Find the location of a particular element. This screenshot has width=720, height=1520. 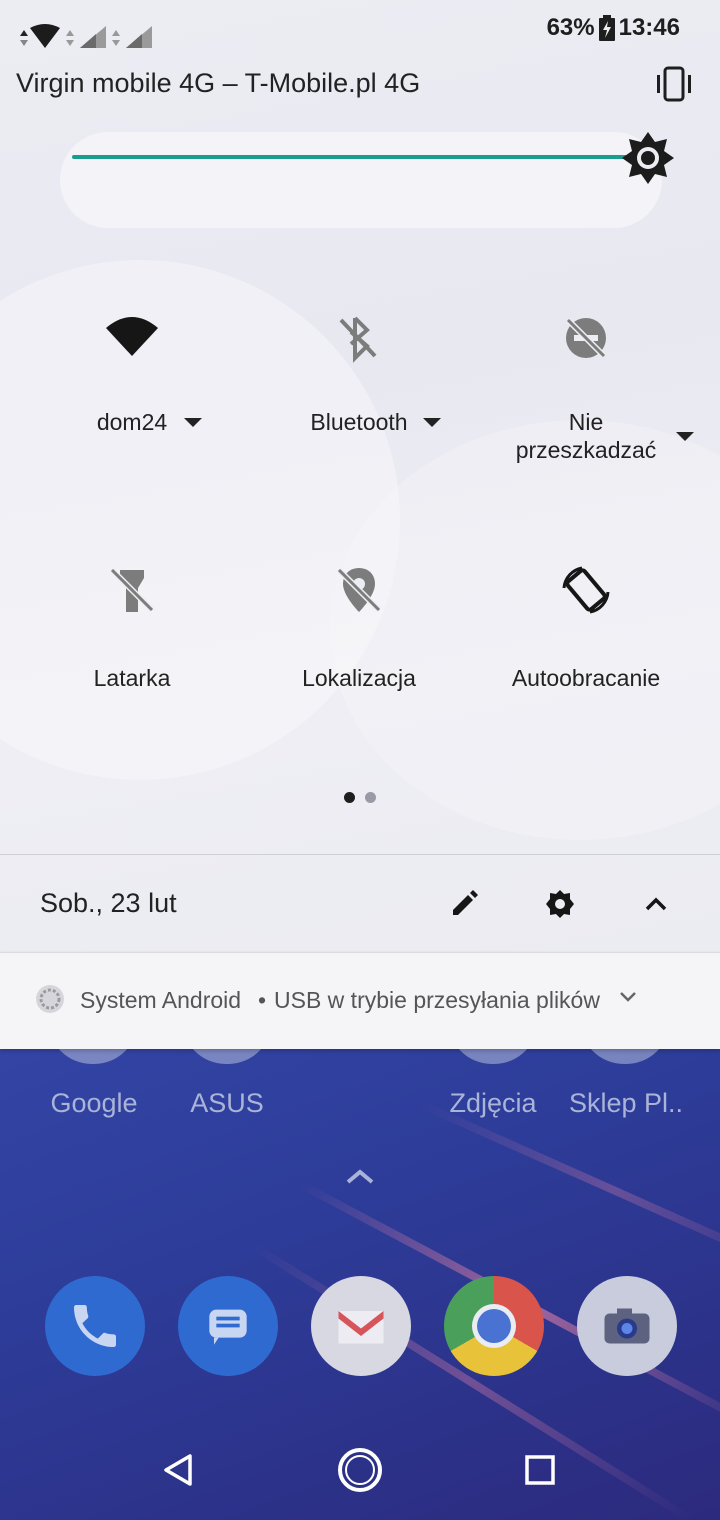

collapse-button is located at coordinates (656, 904).